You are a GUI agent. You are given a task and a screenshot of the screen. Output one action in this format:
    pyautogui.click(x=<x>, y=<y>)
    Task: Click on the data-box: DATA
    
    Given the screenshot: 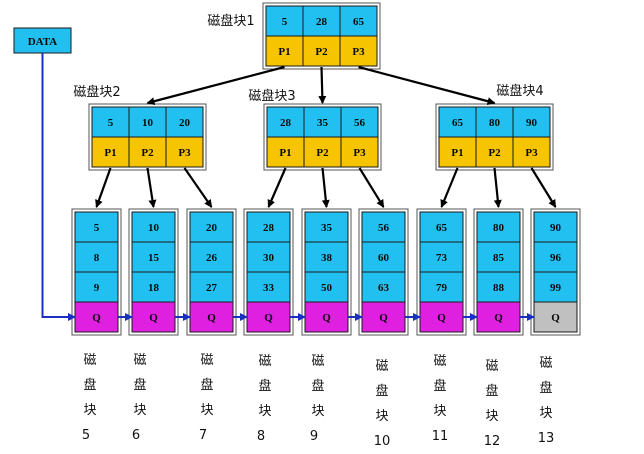 What is the action you would take?
    pyautogui.click(x=42, y=40)
    